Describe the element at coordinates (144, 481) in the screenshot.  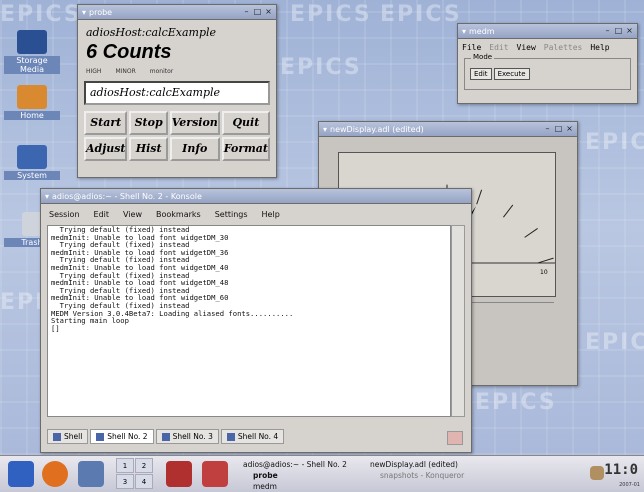
I see `pager-desktop-4: 4` at that location.